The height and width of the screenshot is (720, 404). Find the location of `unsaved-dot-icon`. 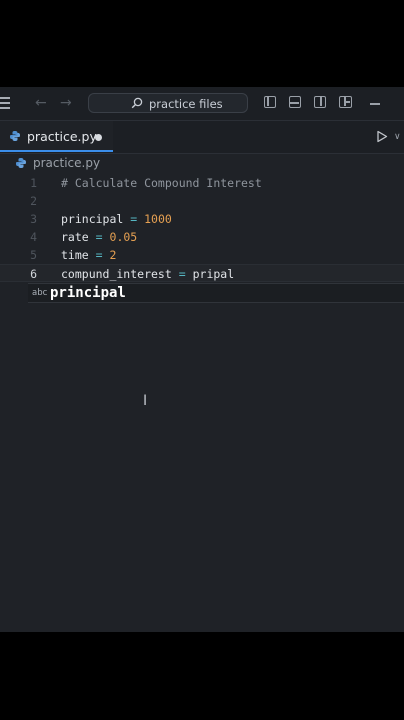

unsaved-dot-icon is located at coordinates (98, 137).